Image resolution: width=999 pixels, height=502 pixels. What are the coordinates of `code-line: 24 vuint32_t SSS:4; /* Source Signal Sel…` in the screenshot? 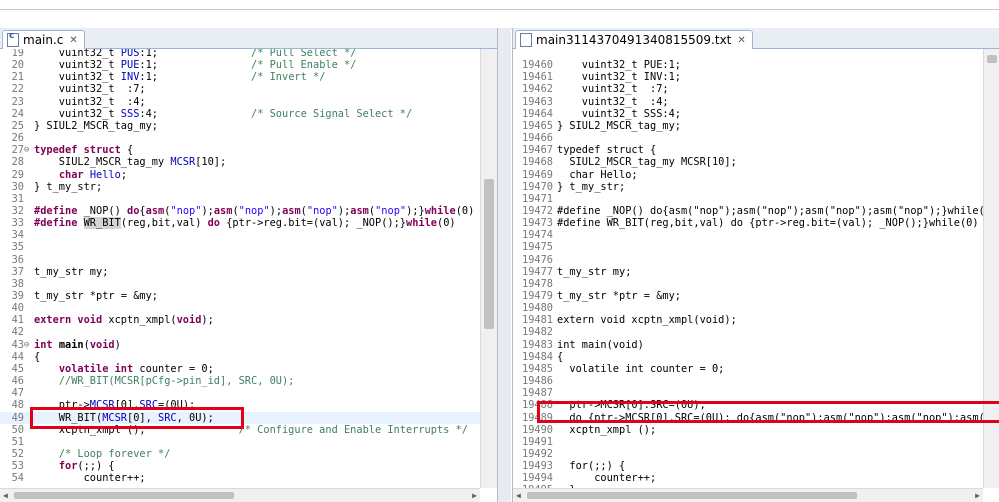 It's located at (240, 114).